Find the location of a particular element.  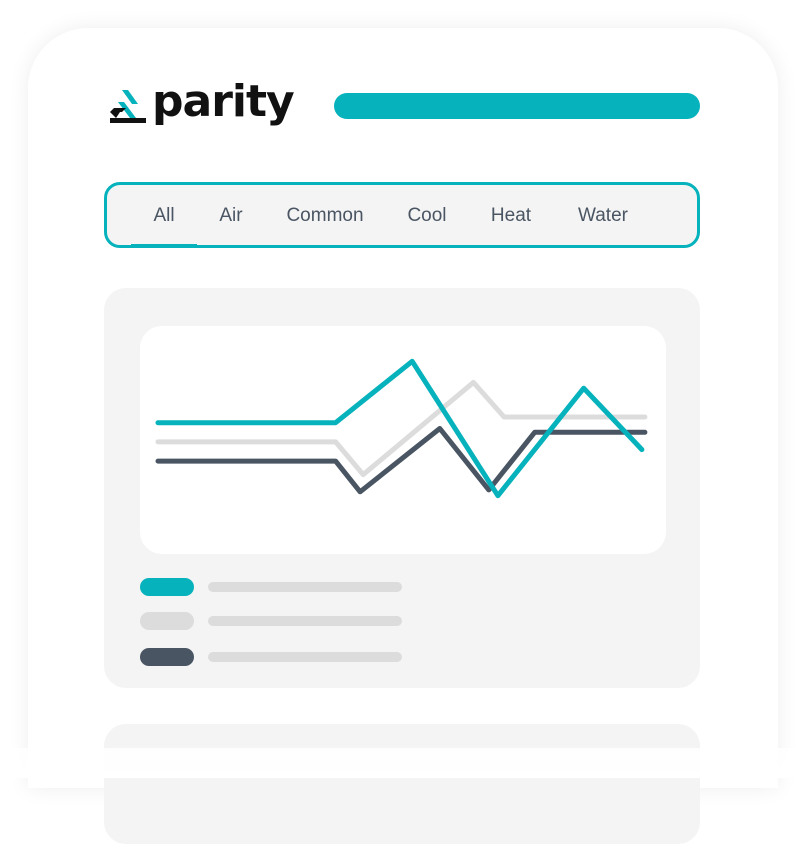

tab-water: Water is located at coordinates (603, 215).